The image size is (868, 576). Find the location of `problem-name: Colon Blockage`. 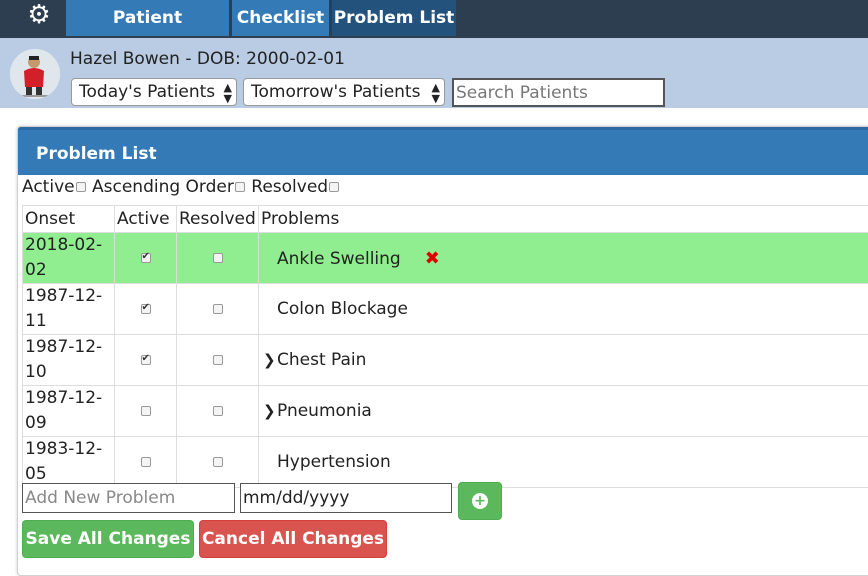

problem-name: Colon Blockage is located at coordinates (342, 309).